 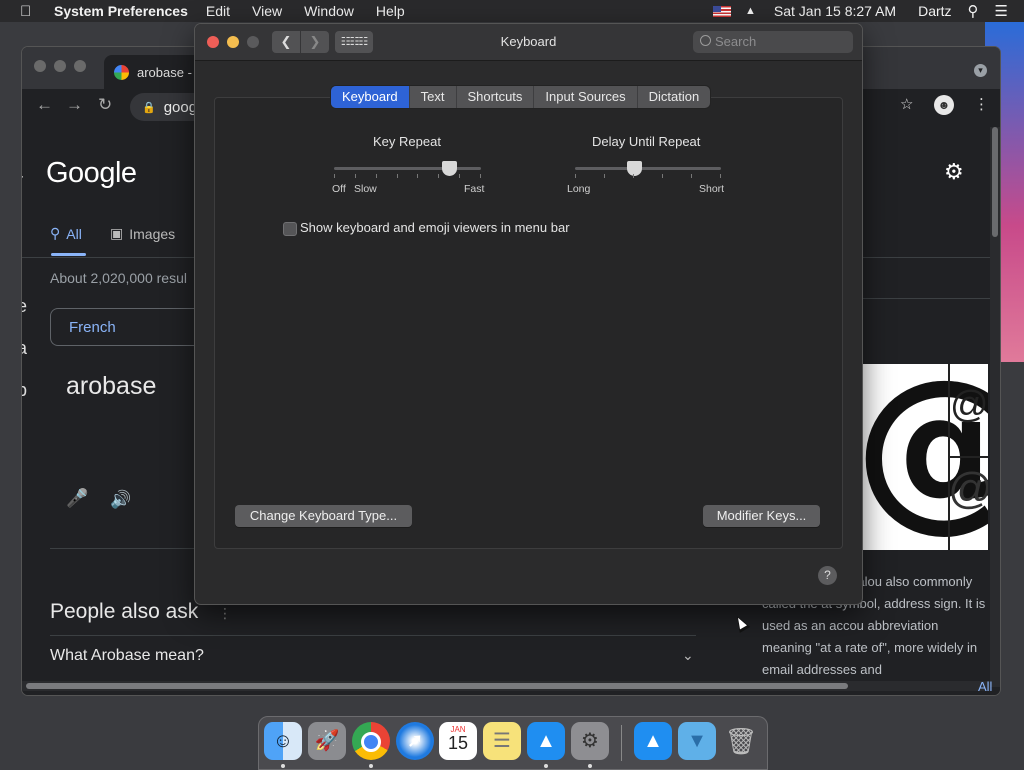 What do you see at coordinates (44, 105) in the screenshot?
I see `back-arrow-icon: ←` at bounding box center [44, 105].